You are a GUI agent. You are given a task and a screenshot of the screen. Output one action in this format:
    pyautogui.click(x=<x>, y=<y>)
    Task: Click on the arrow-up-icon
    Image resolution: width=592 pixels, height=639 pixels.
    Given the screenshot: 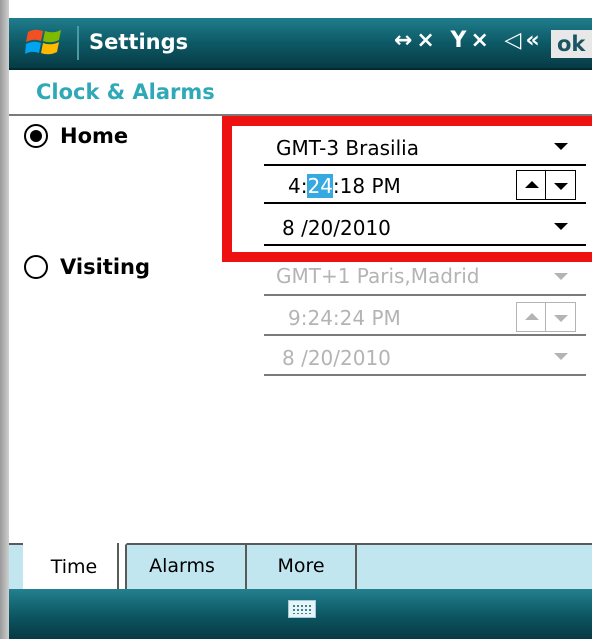 What is the action you would take?
    pyautogui.click(x=532, y=316)
    